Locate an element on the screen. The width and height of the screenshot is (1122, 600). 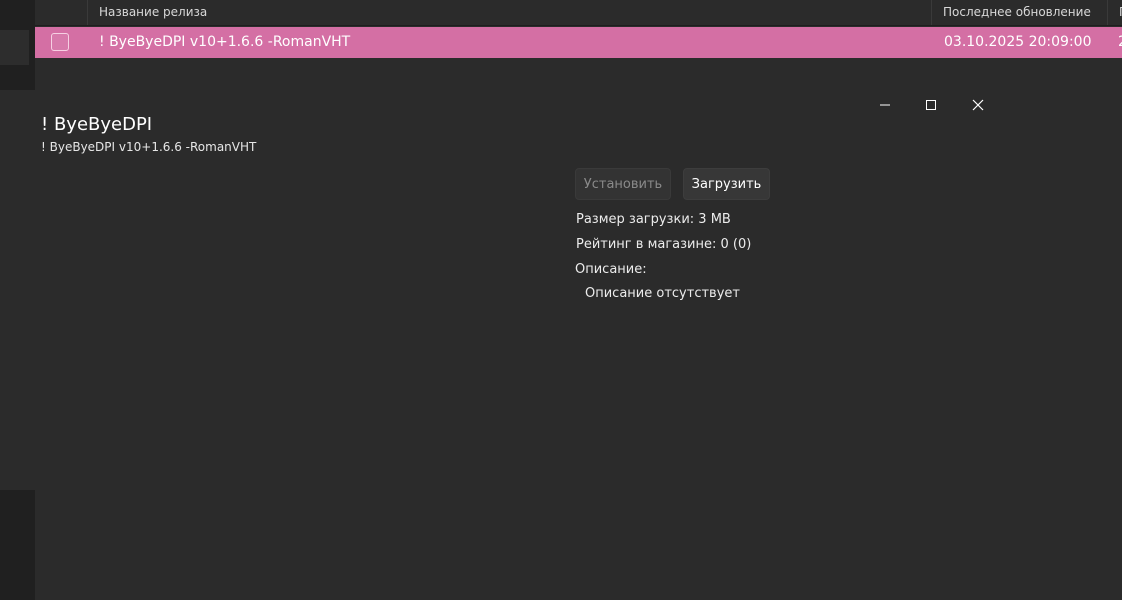
download-button: Загрузить is located at coordinates (726, 184).